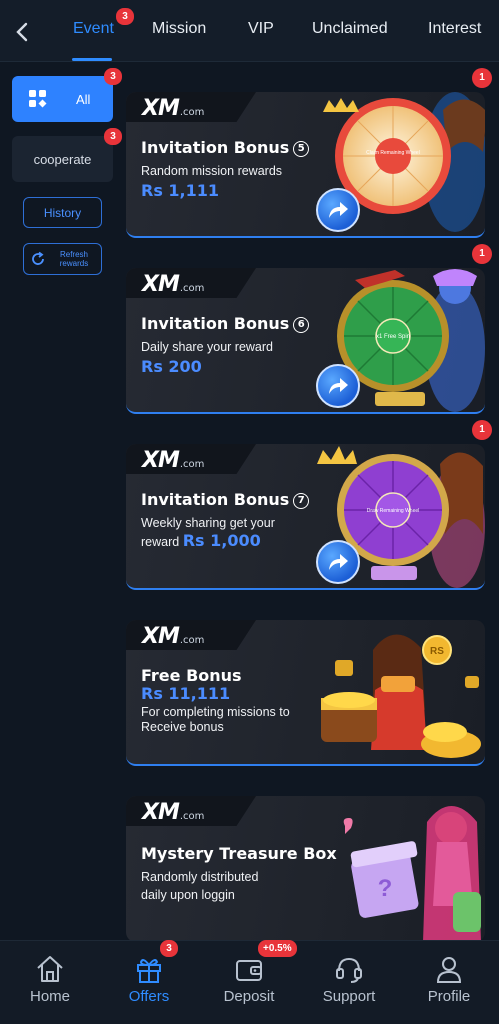  I want to click on sidebar-cooperate-badge: 3, so click(113, 136).